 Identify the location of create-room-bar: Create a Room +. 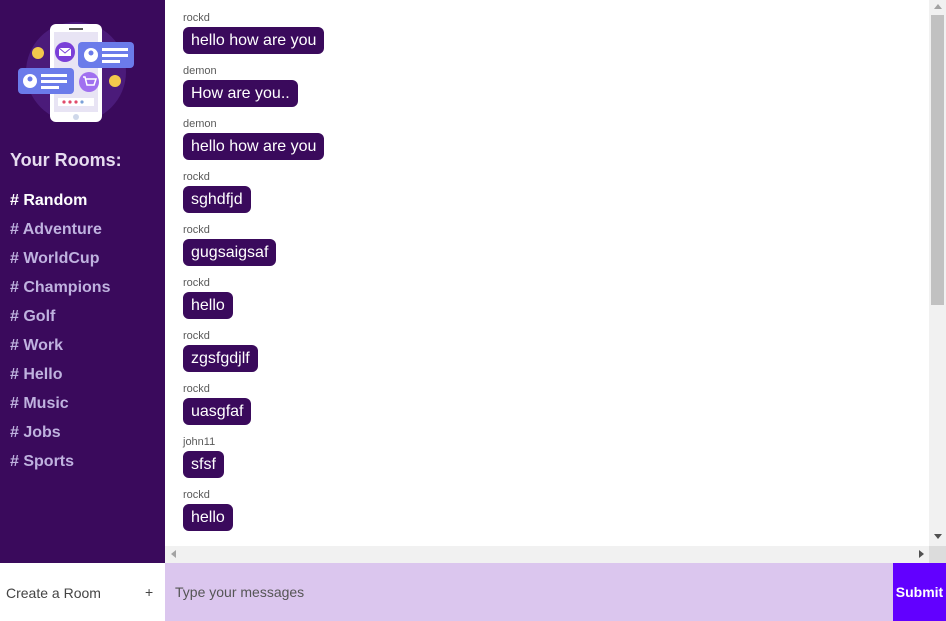
(82, 592).